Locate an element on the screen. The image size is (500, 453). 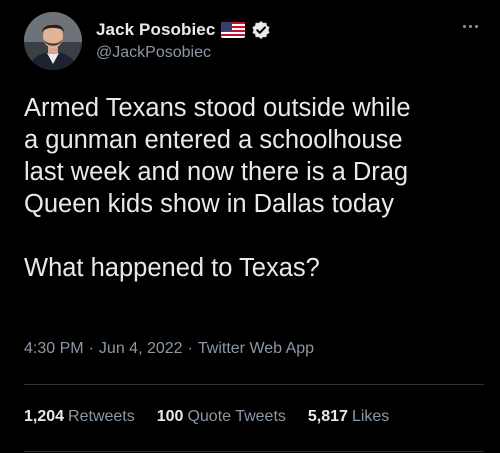
retweets-stat: 1,204 Retweets is located at coordinates (79, 417).